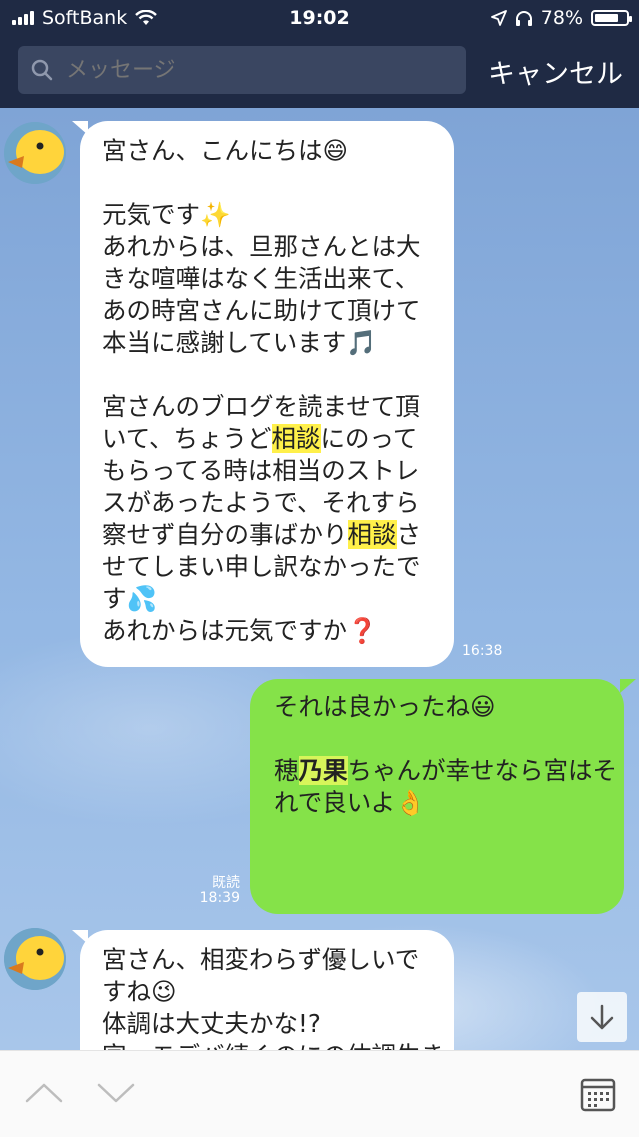  What do you see at coordinates (261, 310) in the screenshot?
I see `message-line: あの時宮さんに助けて頂けて` at bounding box center [261, 310].